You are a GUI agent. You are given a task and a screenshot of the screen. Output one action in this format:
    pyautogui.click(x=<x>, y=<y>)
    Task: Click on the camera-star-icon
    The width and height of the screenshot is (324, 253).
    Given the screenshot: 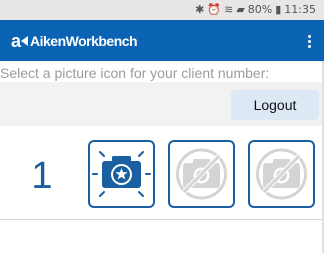 What is the action you would take?
    pyautogui.click(x=121, y=174)
    